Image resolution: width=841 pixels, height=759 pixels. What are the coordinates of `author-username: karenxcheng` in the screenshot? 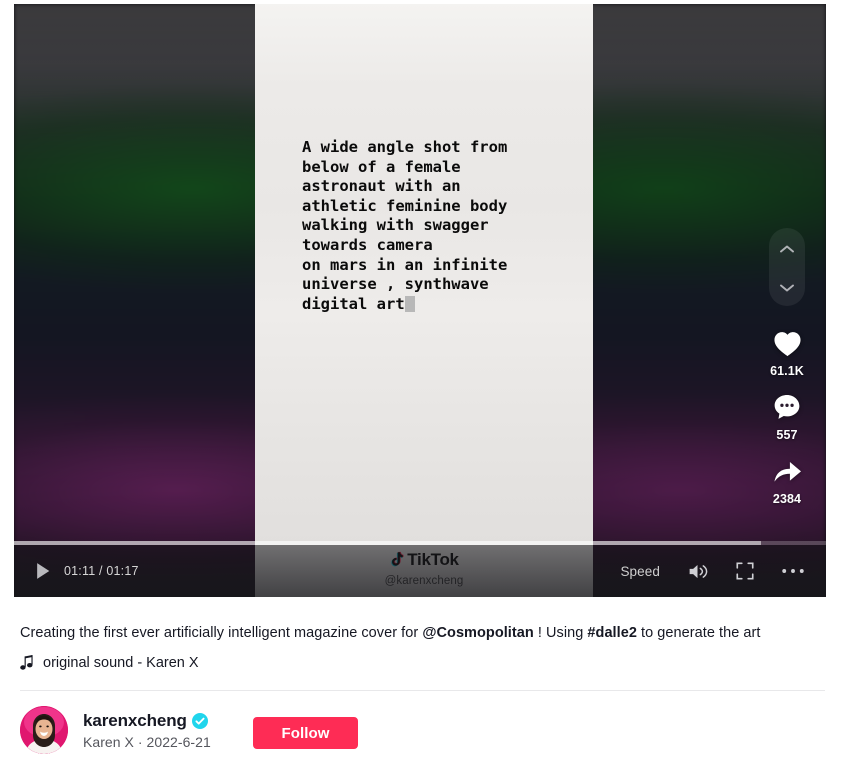 It's located at (135, 721).